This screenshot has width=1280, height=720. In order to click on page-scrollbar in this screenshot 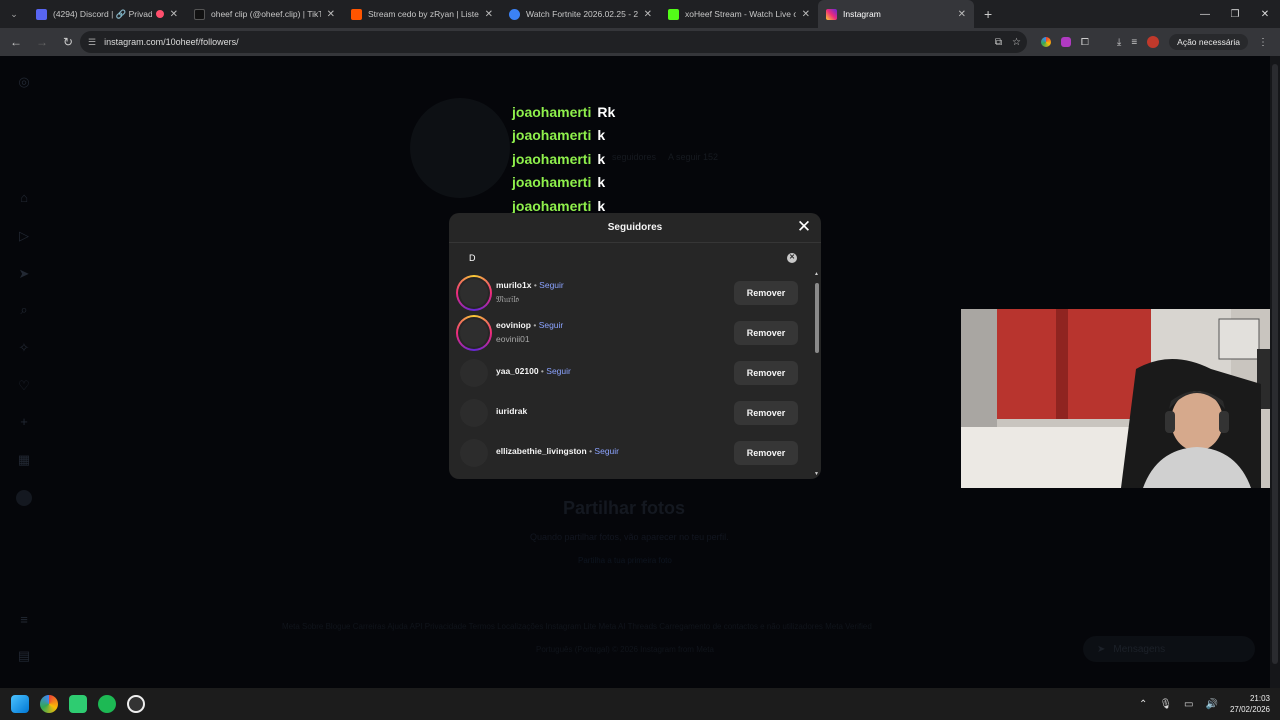, I will do `click(1275, 372)`.